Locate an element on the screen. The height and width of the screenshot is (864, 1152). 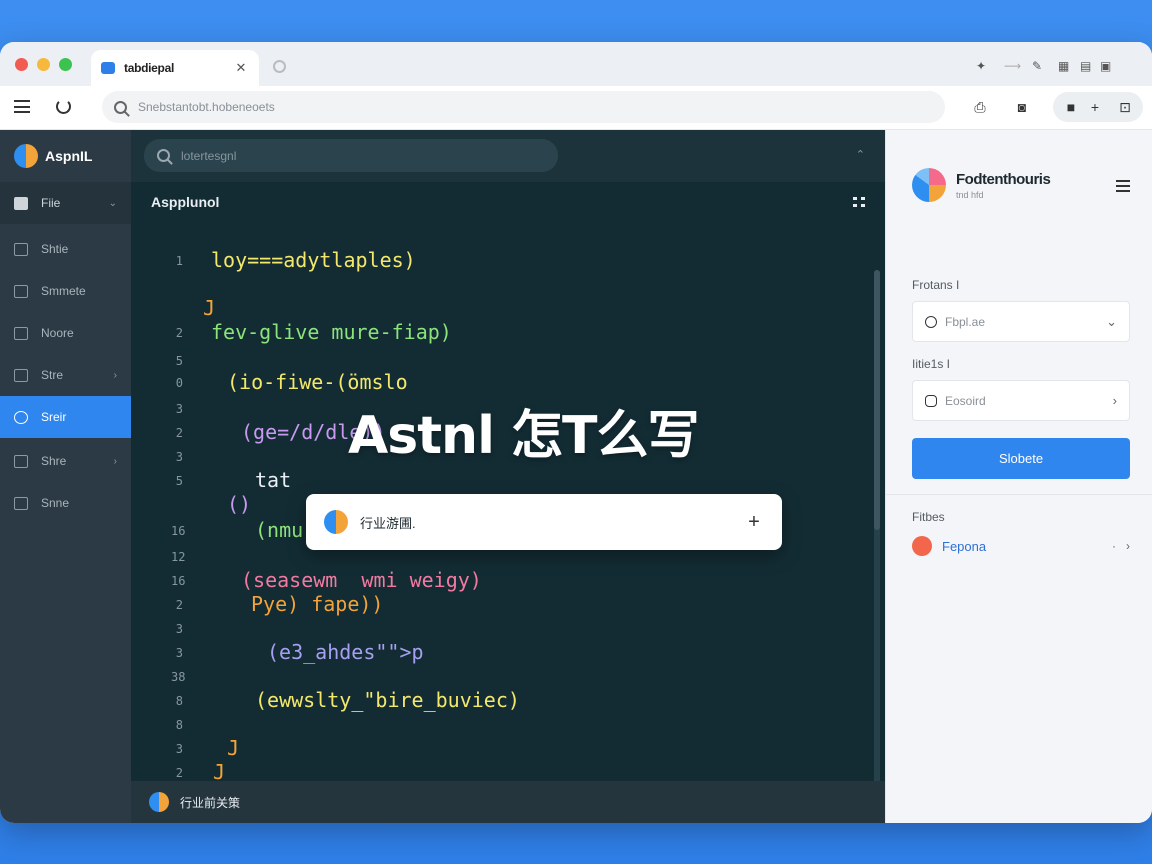
sidebar-item-4: Noore is located at coordinates (65, 333).